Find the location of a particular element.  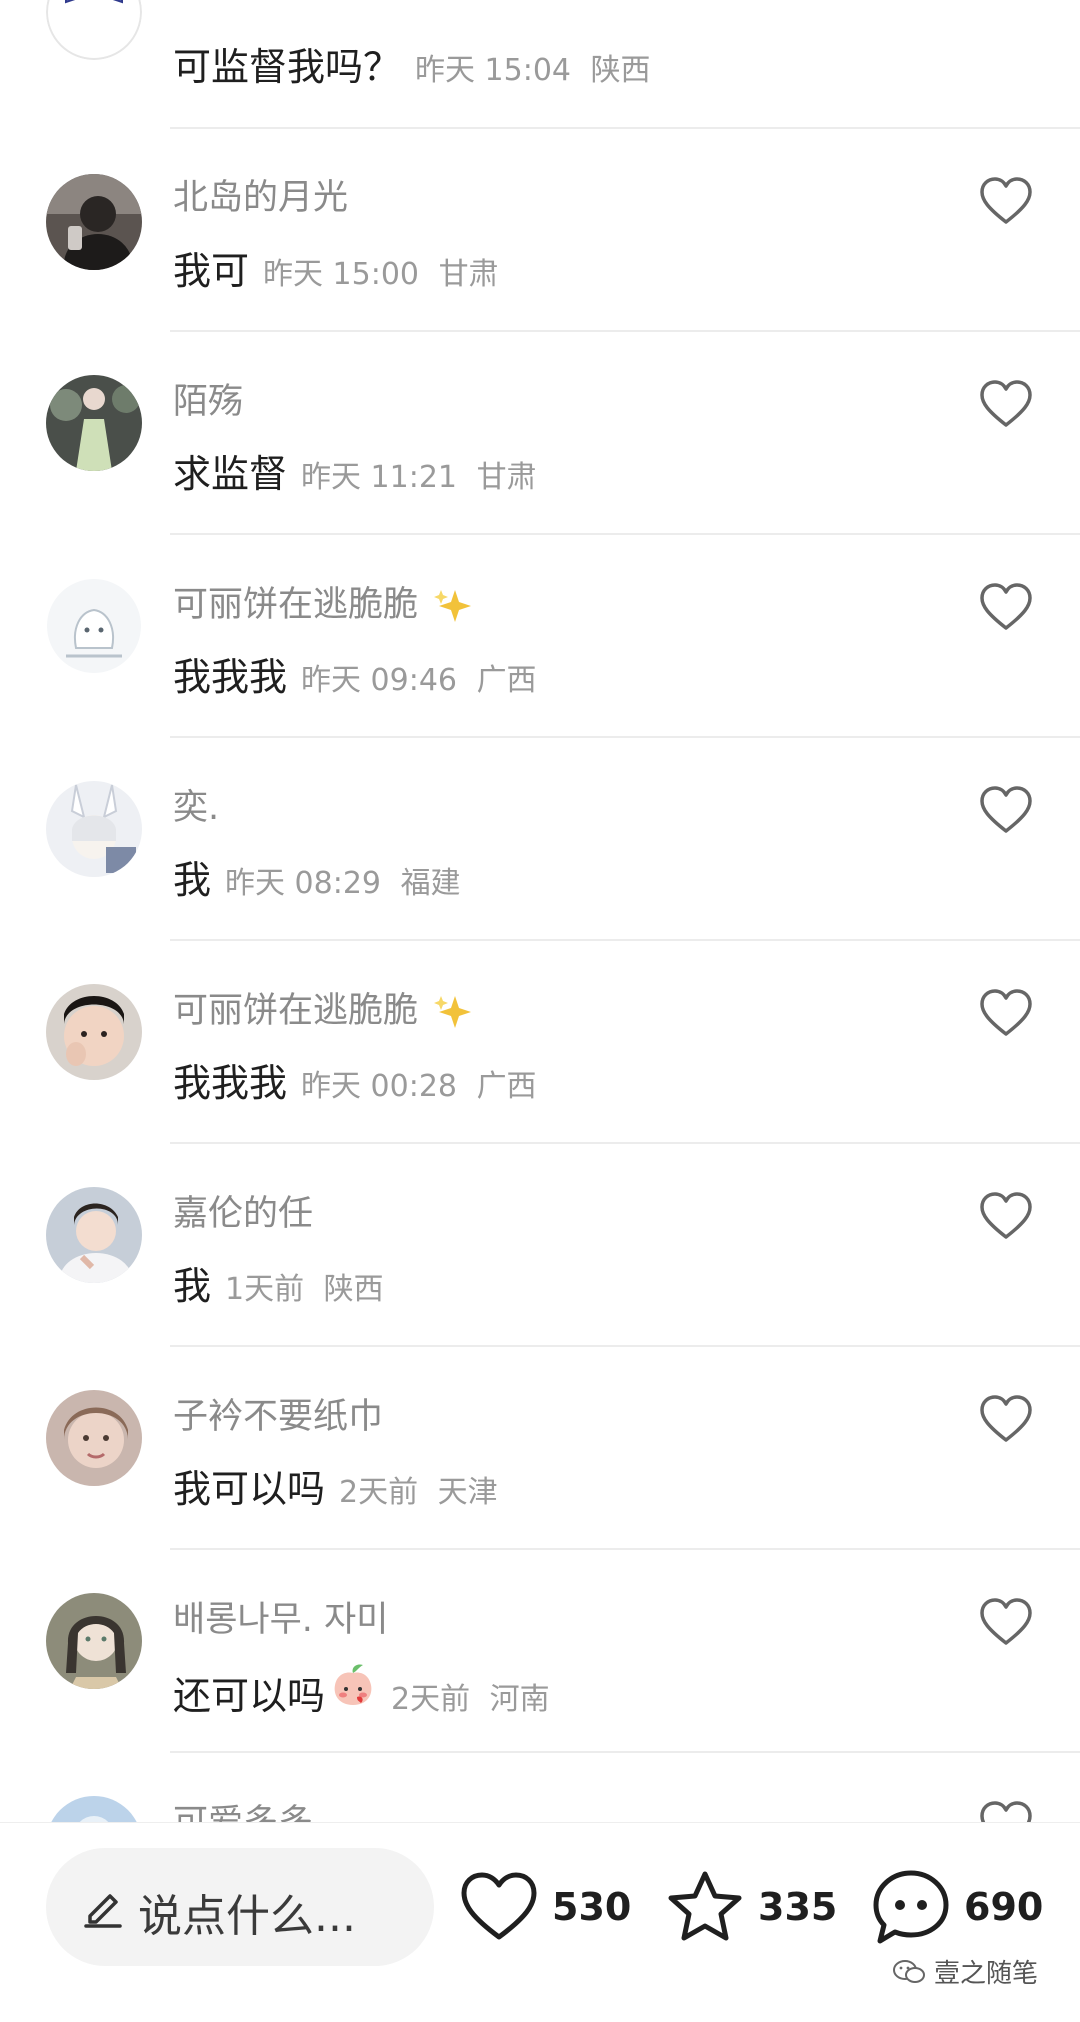

comment-username: 陌殇 is located at coordinates (208, 398).